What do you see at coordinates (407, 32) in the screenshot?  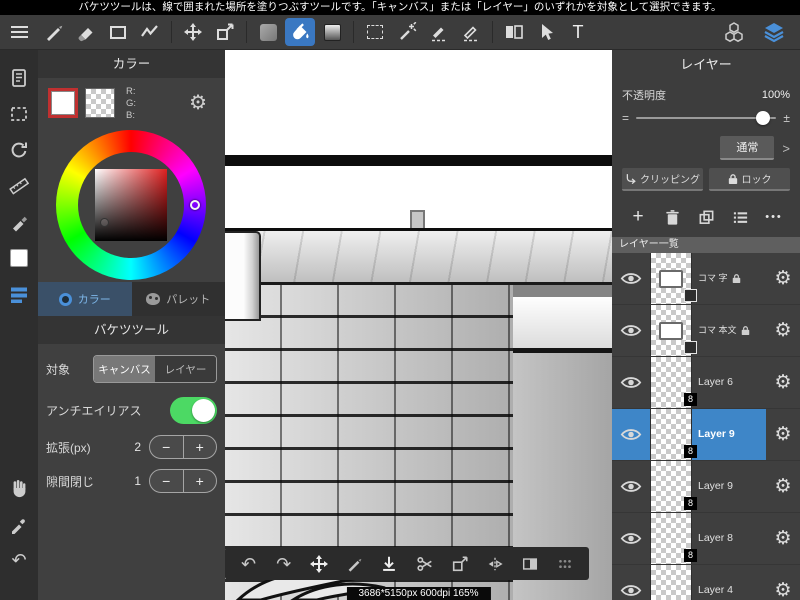 I see `magic-wand-tool-button` at bounding box center [407, 32].